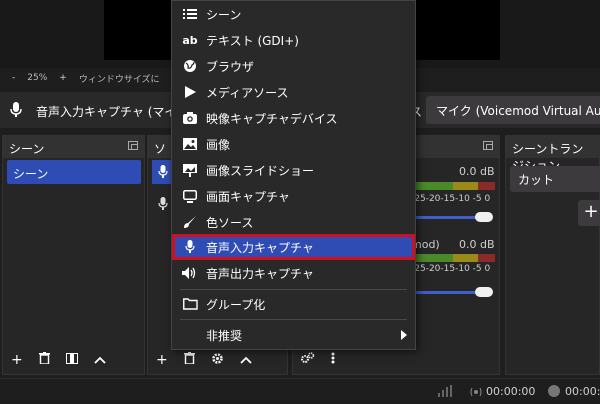 This screenshot has width=600, height=404. Describe the element at coordinates (37, 78) in the screenshot. I see `zoom-level: 25%` at that location.